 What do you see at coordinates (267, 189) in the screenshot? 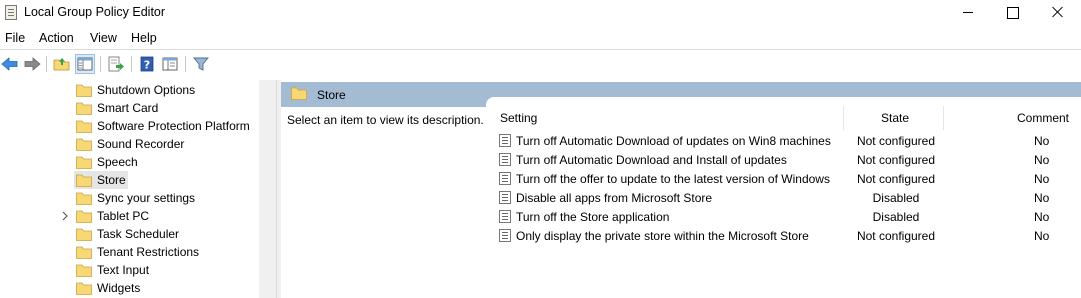
I see `tree-scrollbar` at bounding box center [267, 189].